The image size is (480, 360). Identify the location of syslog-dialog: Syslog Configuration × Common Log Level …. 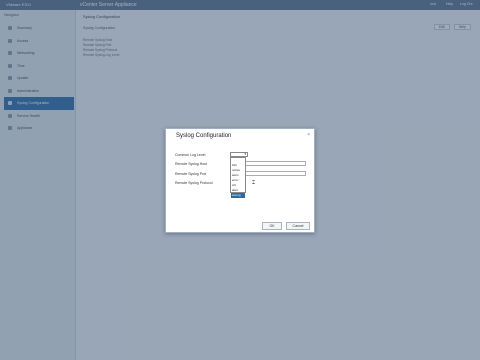
(240, 180).